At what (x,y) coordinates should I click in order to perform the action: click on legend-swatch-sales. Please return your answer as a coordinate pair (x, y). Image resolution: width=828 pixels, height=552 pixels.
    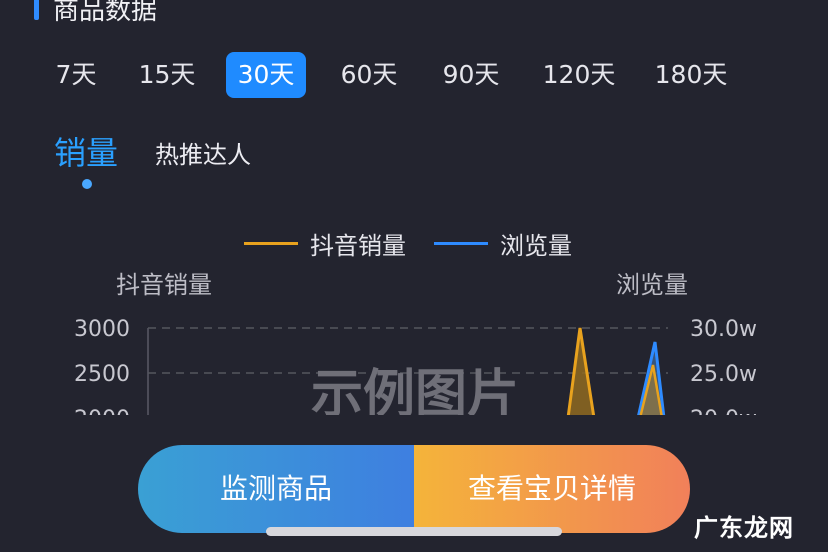
    Looking at the image, I should click on (271, 243).